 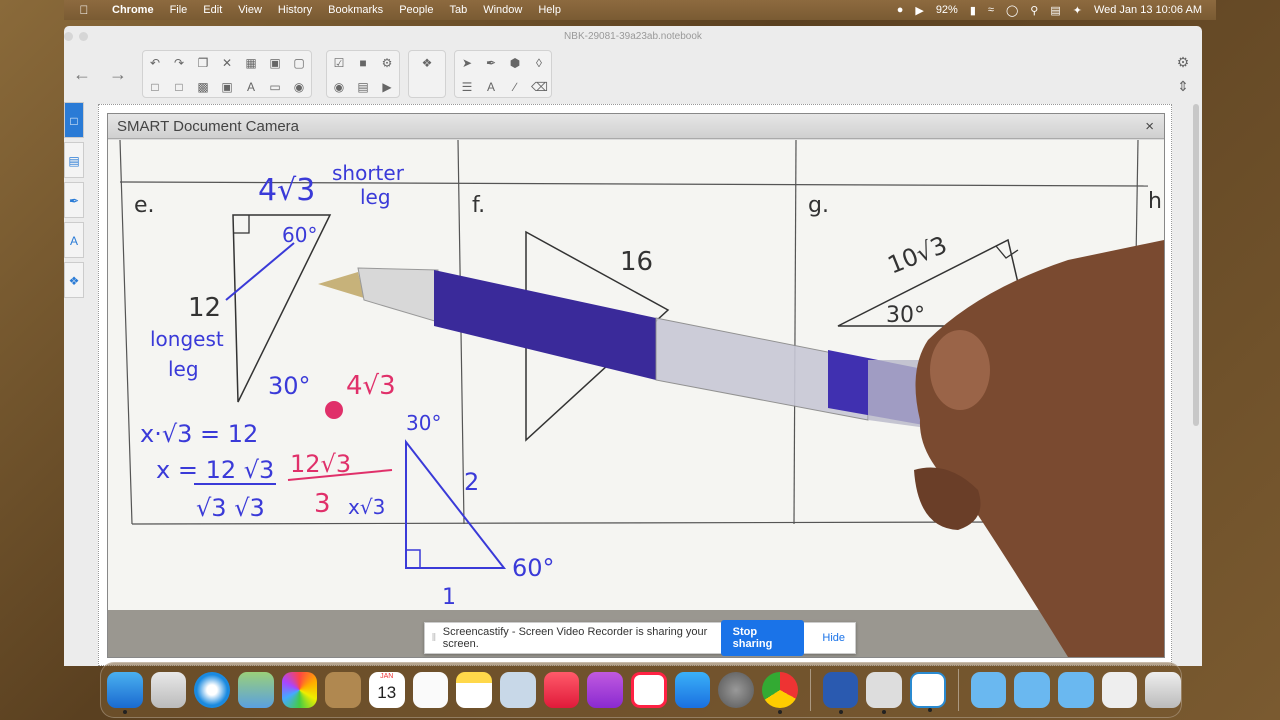 What do you see at coordinates (539, 63) in the screenshot?
I see `fill-icon: ◊` at bounding box center [539, 63].